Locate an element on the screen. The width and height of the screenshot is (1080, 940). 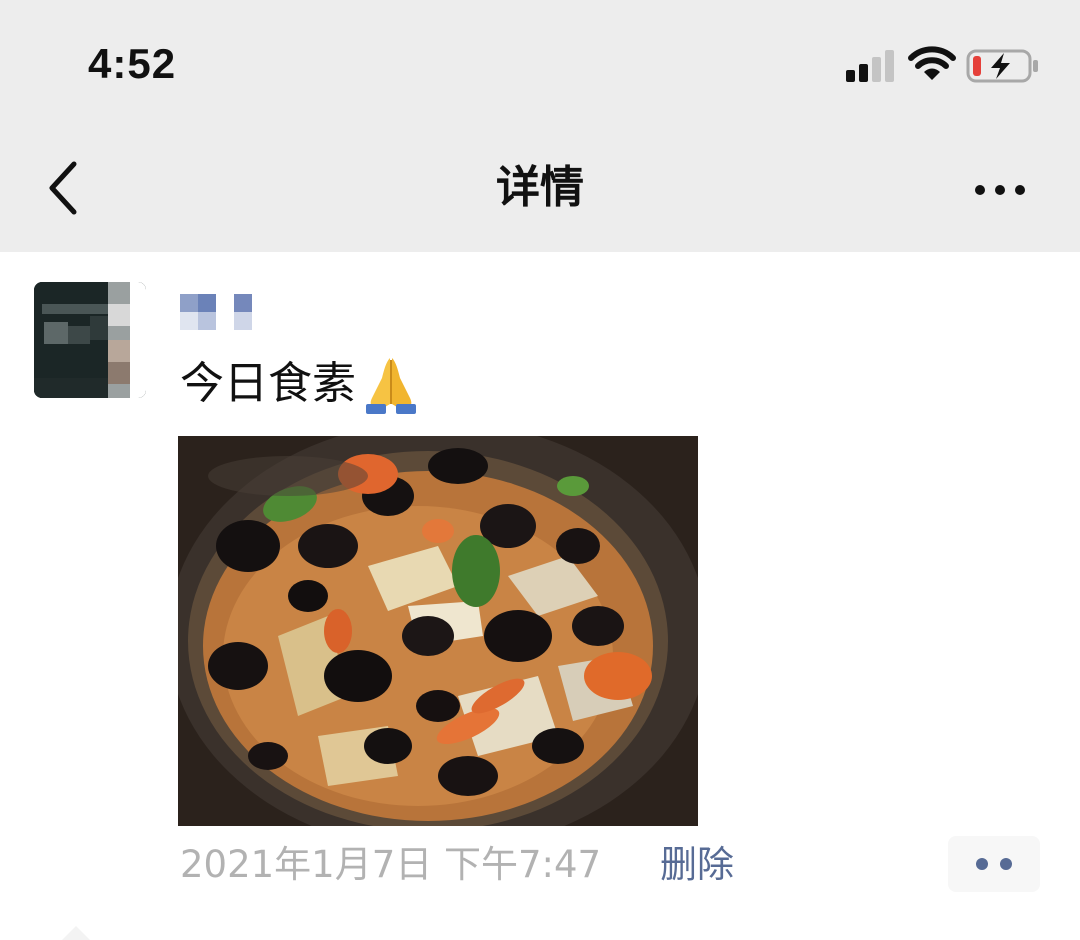
folded-hands-emoji-icon is located at coordinates (391, 386).